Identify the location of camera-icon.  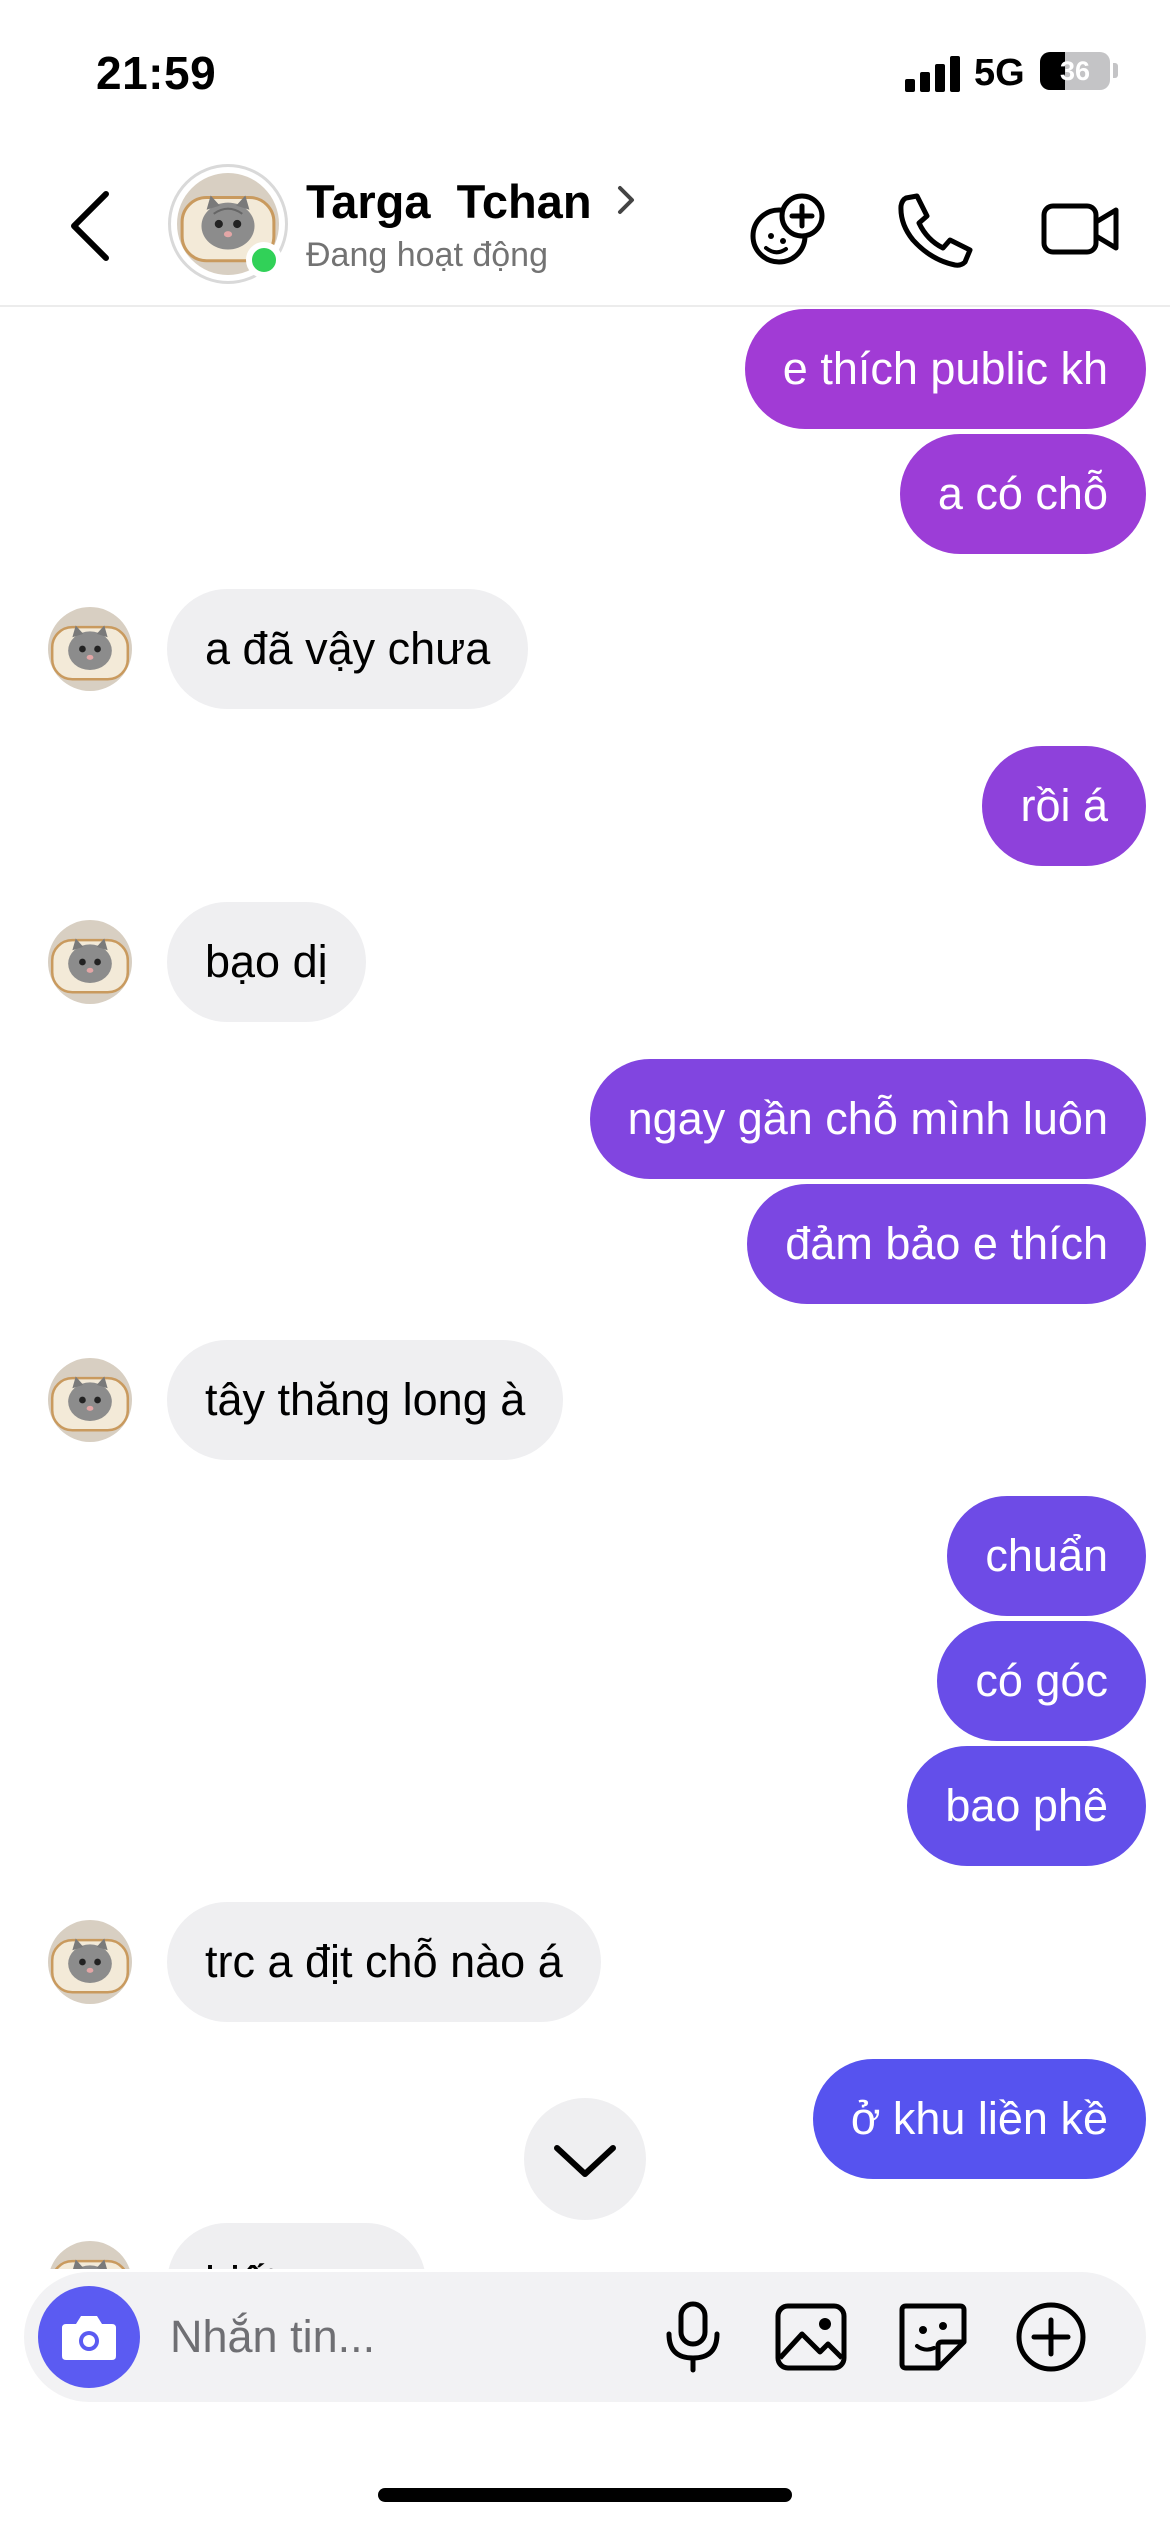
(89, 2338).